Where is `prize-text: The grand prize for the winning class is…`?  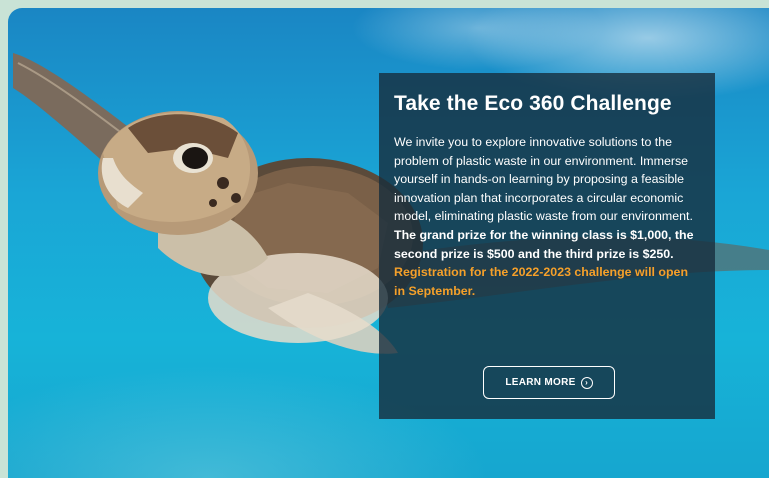
prize-text: The grand prize for the winning class is… is located at coordinates (544, 244).